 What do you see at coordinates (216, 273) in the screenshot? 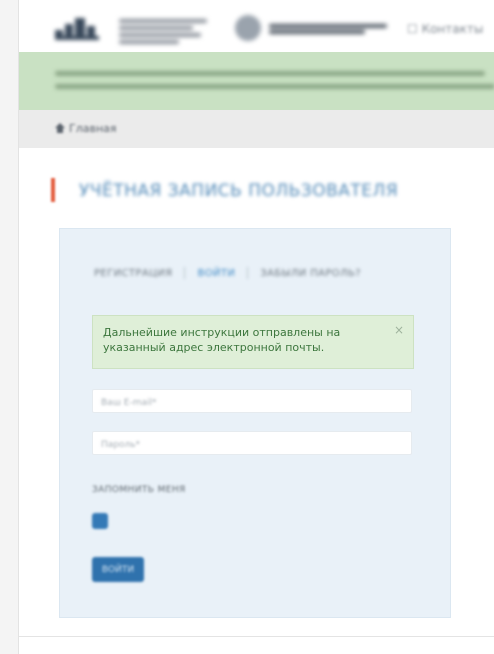
I see `tab-login: ВОЙТИ` at bounding box center [216, 273].